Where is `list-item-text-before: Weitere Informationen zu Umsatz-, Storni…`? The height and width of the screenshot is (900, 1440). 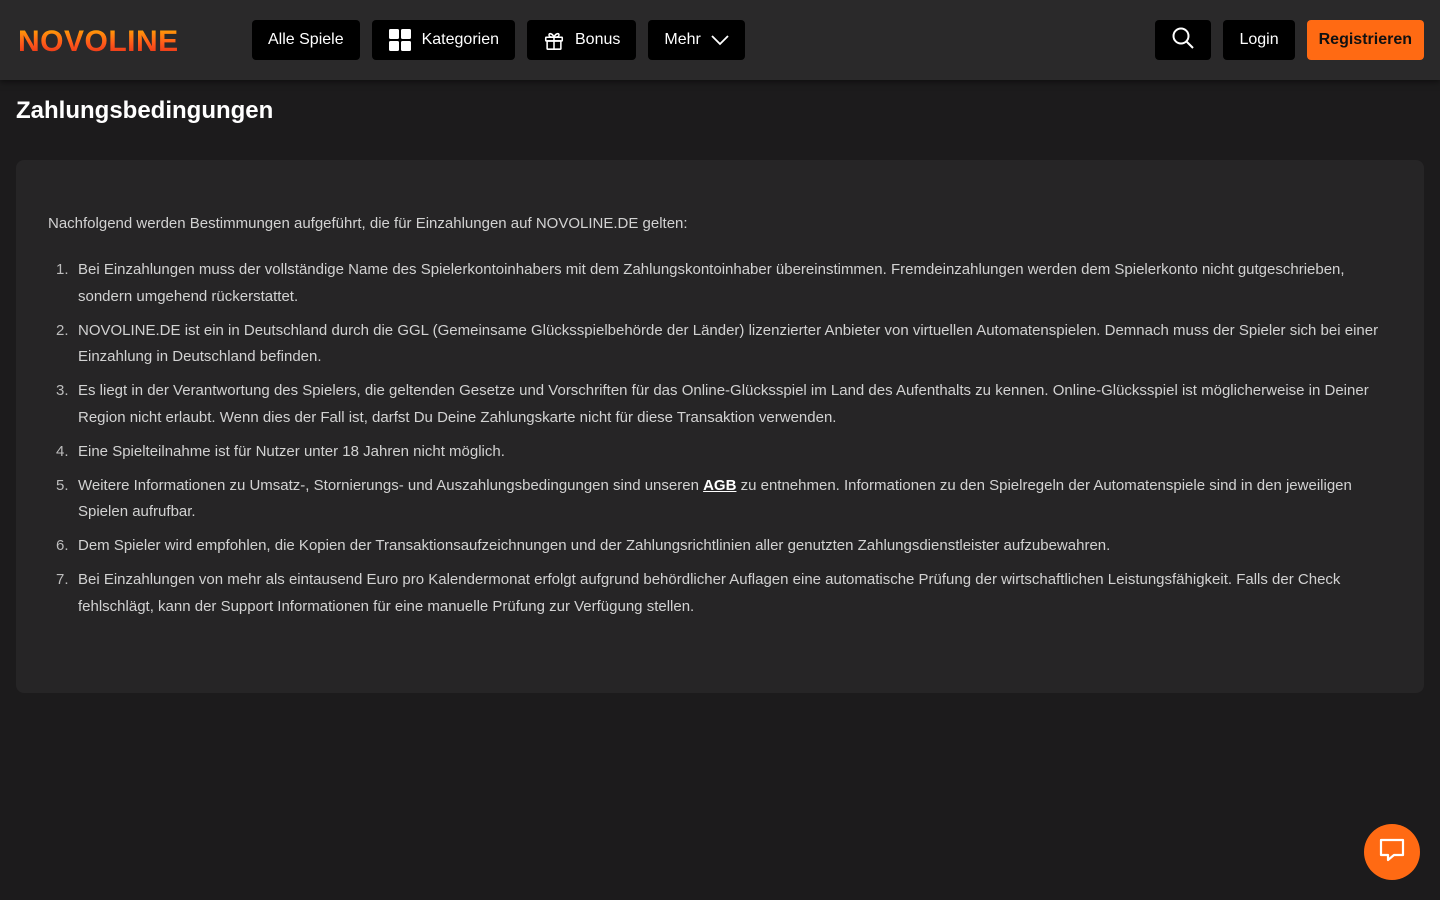
list-item-text-before: Weitere Informationen zu Umsatz-, Storni… is located at coordinates (391, 485).